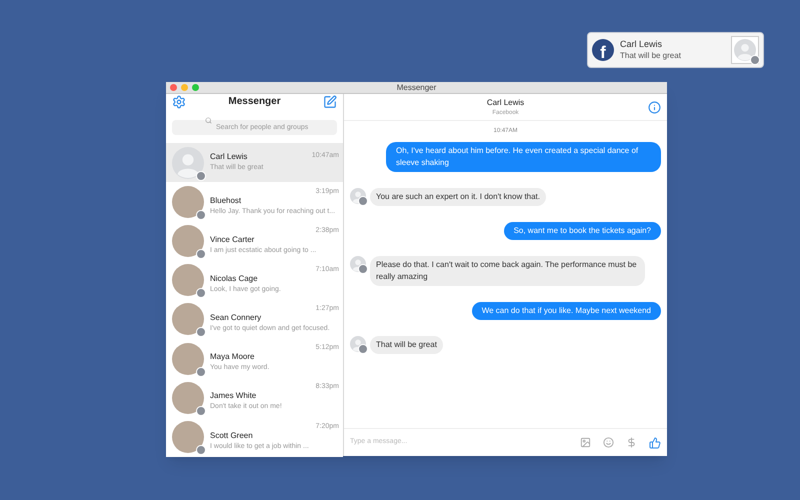  Describe the element at coordinates (642, 45) in the screenshot. I see `notification-title: Carl Lewis` at that location.